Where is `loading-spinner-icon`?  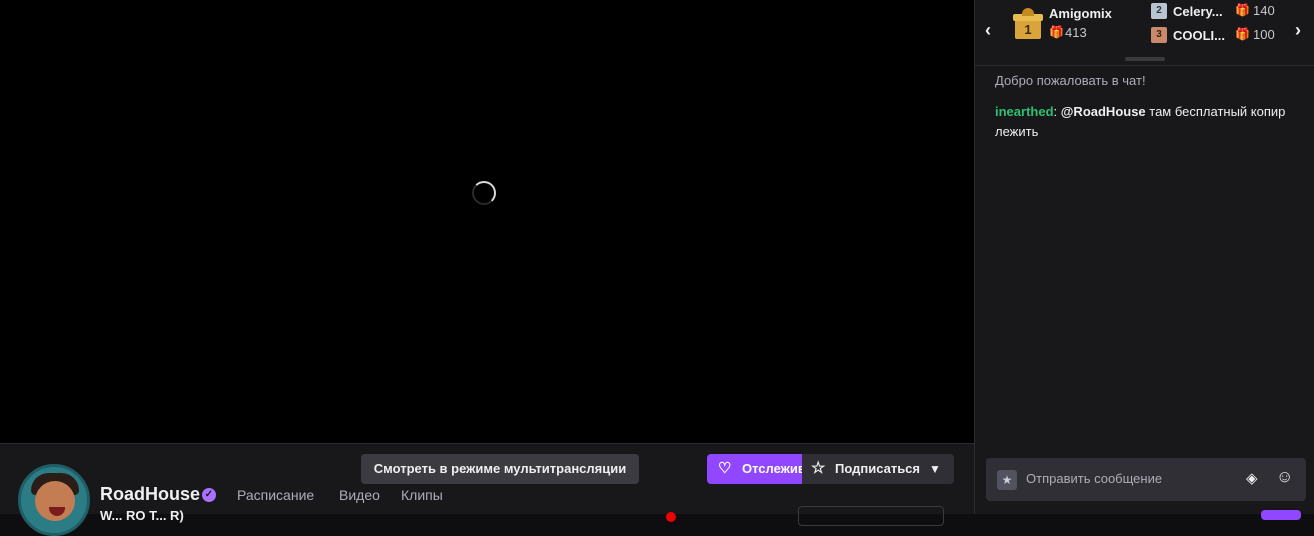 loading-spinner-icon is located at coordinates (484, 193).